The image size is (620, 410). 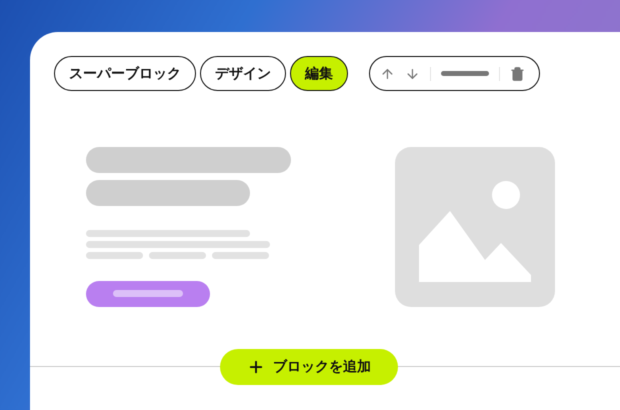 I want to click on add-block-button: ブロックを追加, so click(x=309, y=367).